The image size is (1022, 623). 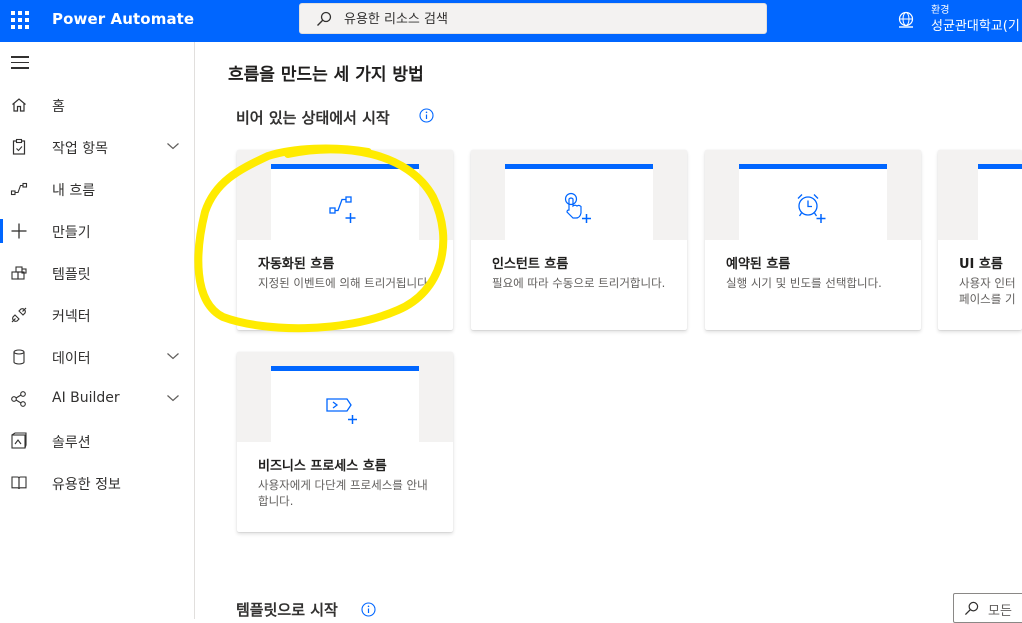 I want to click on scheduled-flow-card: 예약된 흐름 실행 시기 및 빈도를 선택합니다., so click(x=813, y=240).